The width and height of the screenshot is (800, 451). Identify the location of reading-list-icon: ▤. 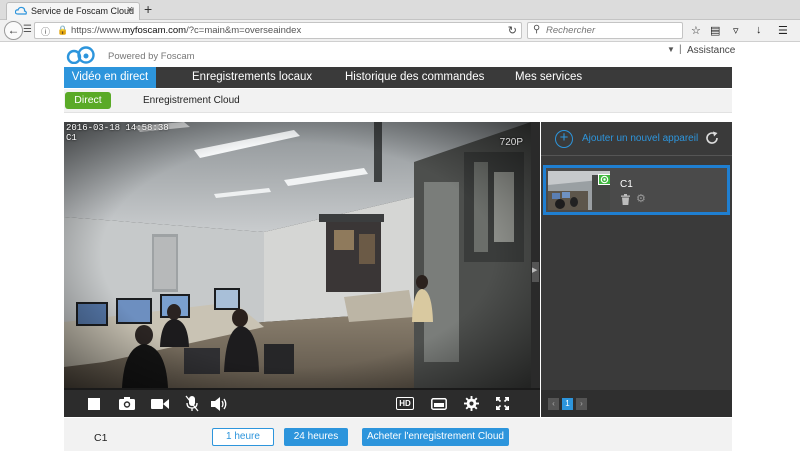
(715, 30).